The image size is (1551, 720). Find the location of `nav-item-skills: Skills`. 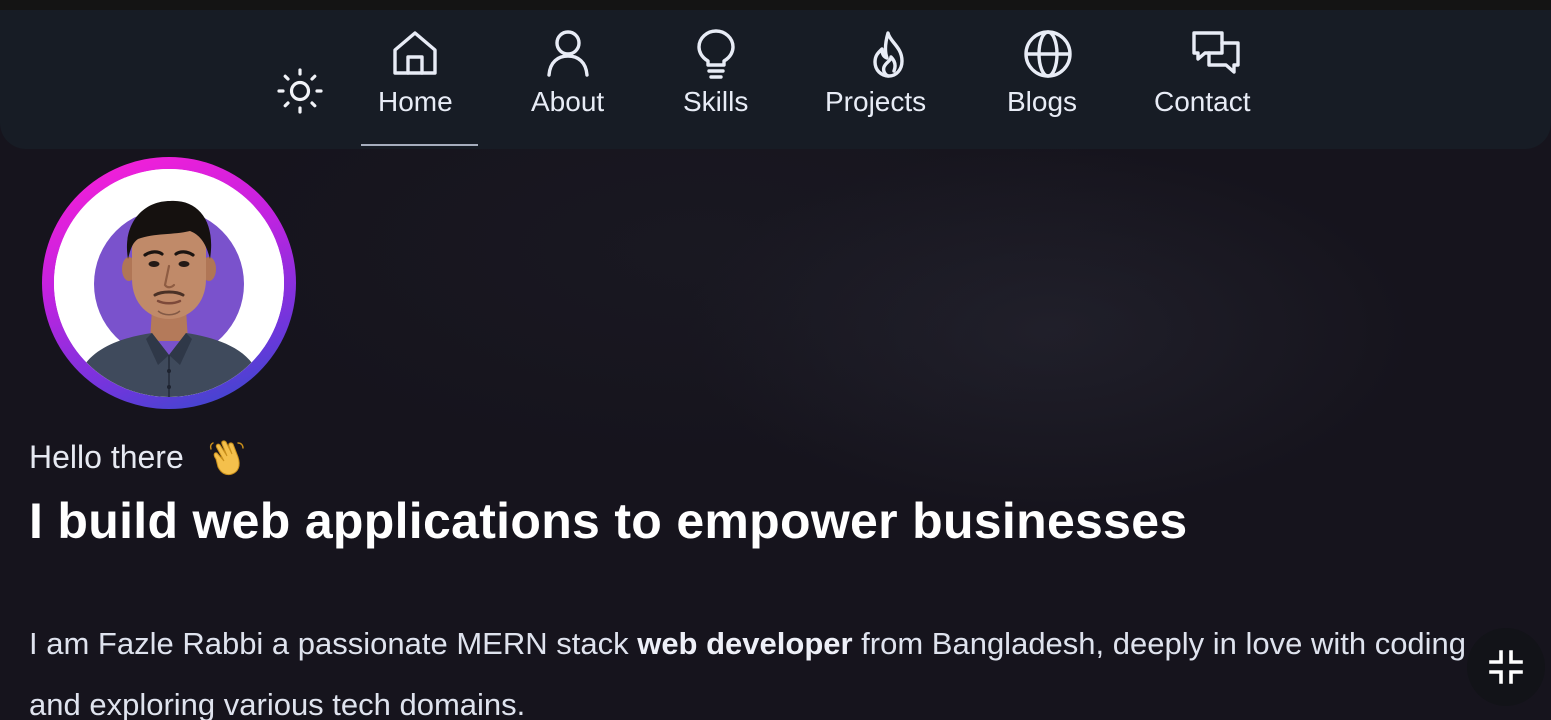

nav-item-skills: Skills is located at coordinates (715, 88).